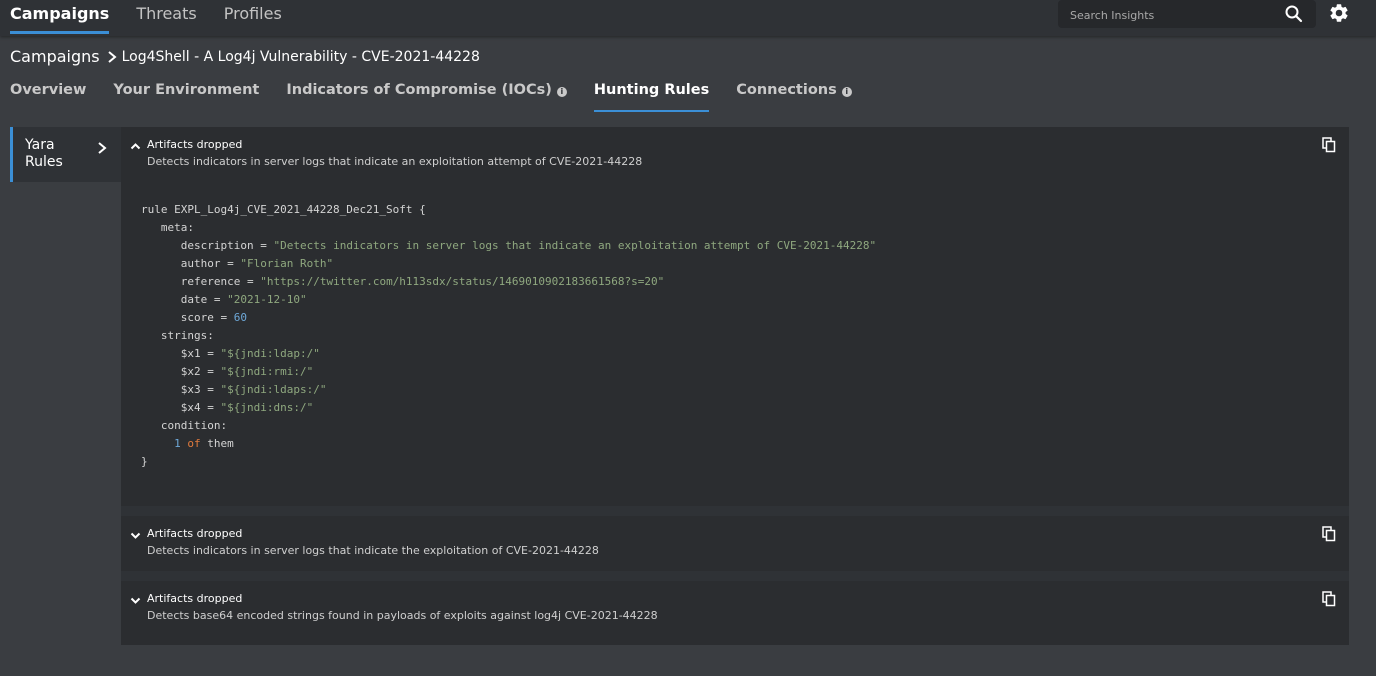 The height and width of the screenshot is (676, 1376). I want to click on tab-overview: Overview, so click(48, 97).